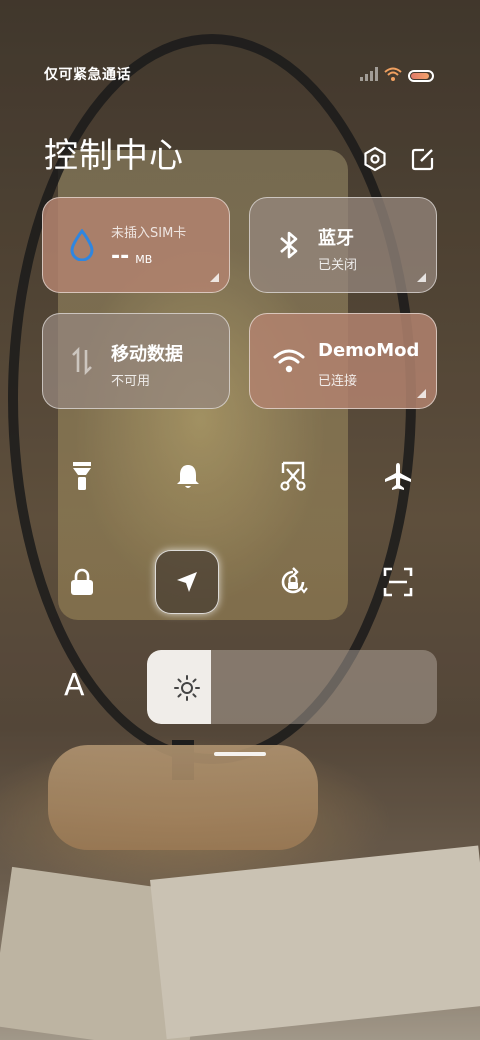  I want to click on signal-icon, so click(369, 75).